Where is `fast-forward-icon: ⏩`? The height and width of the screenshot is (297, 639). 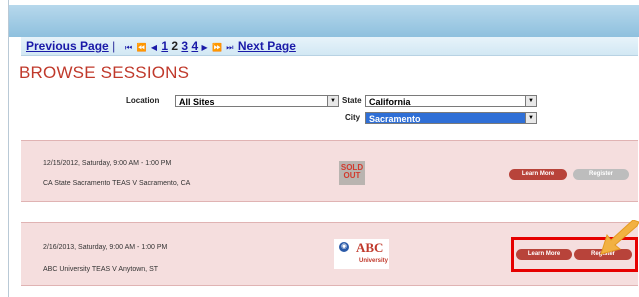
fast-forward-icon: ⏩ is located at coordinates (217, 47).